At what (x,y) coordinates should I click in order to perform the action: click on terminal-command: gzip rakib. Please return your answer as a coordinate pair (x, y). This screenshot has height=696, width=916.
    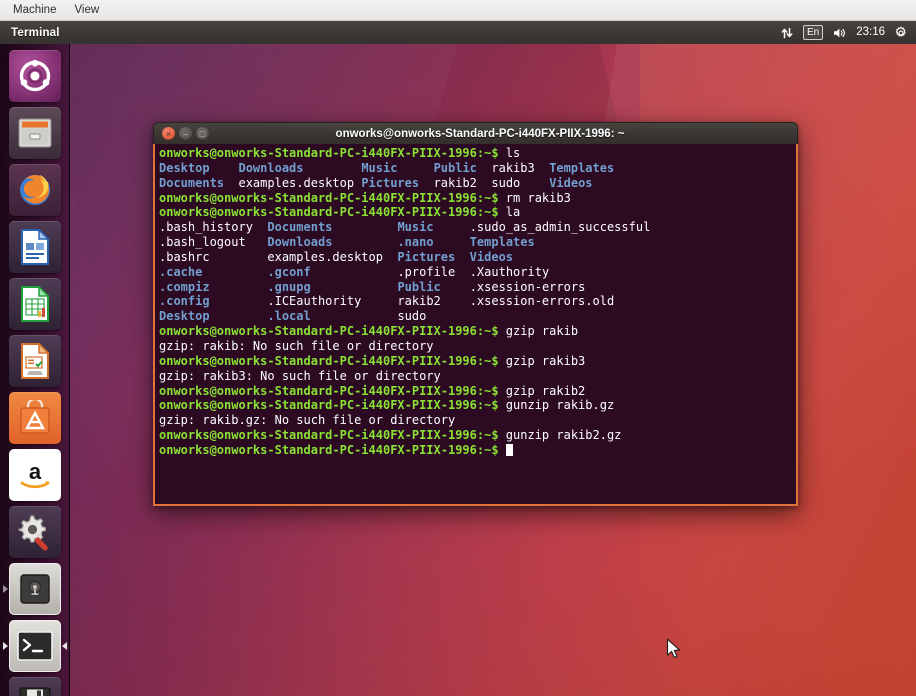
    Looking at the image, I should click on (542, 331).